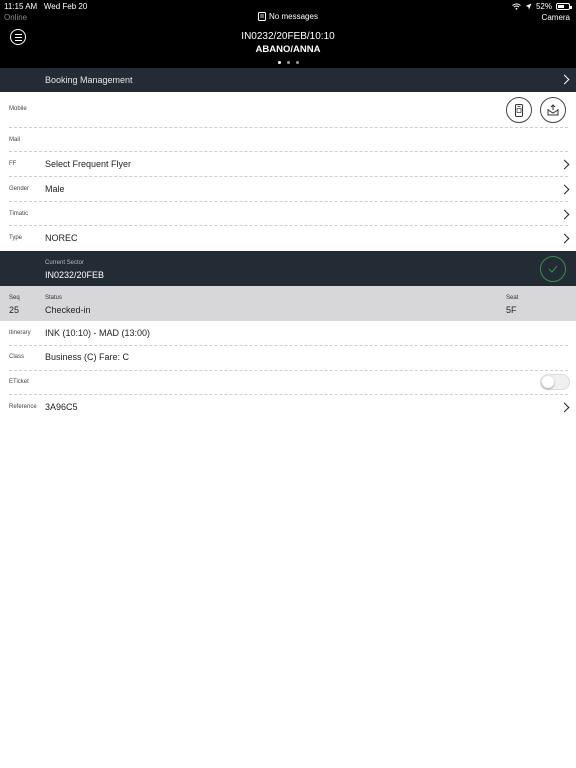  Describe the element at coordinates (14, 310) in the screenshot. I see `seq-value: 25` at that location.